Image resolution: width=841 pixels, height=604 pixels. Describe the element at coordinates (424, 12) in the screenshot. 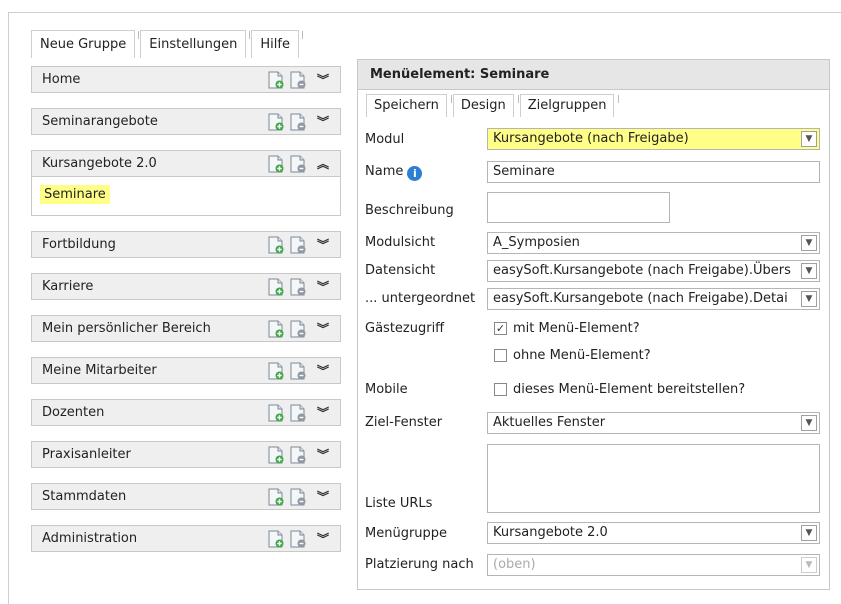

I see `frame-top-border` at that location.